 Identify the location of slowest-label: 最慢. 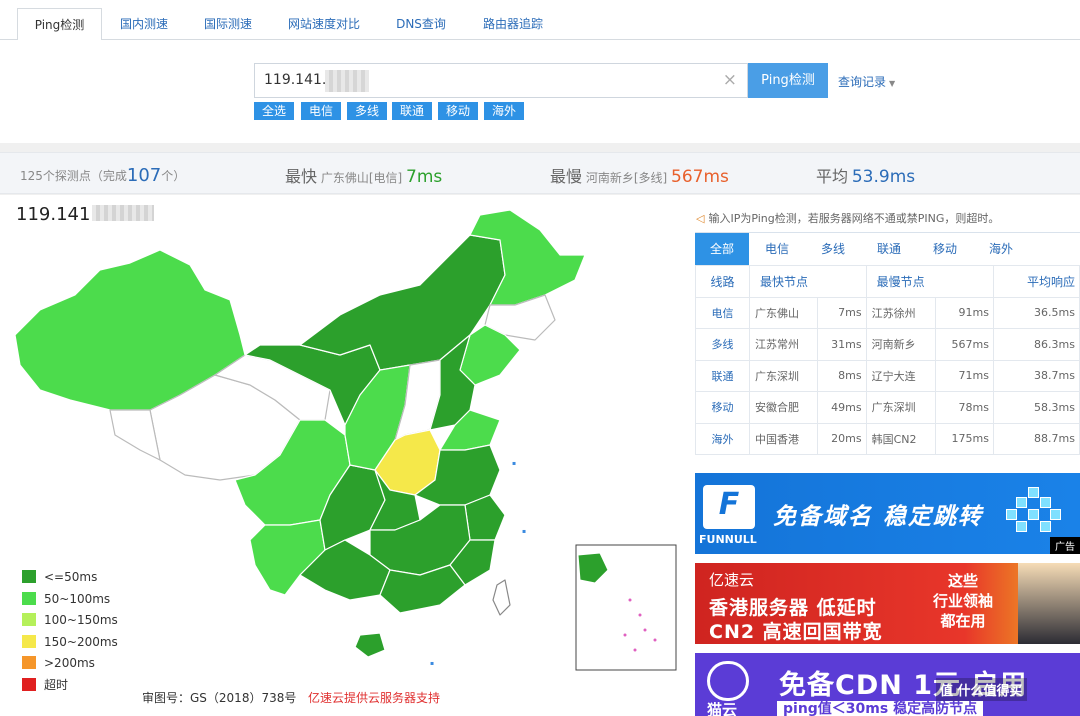
(566, 176).